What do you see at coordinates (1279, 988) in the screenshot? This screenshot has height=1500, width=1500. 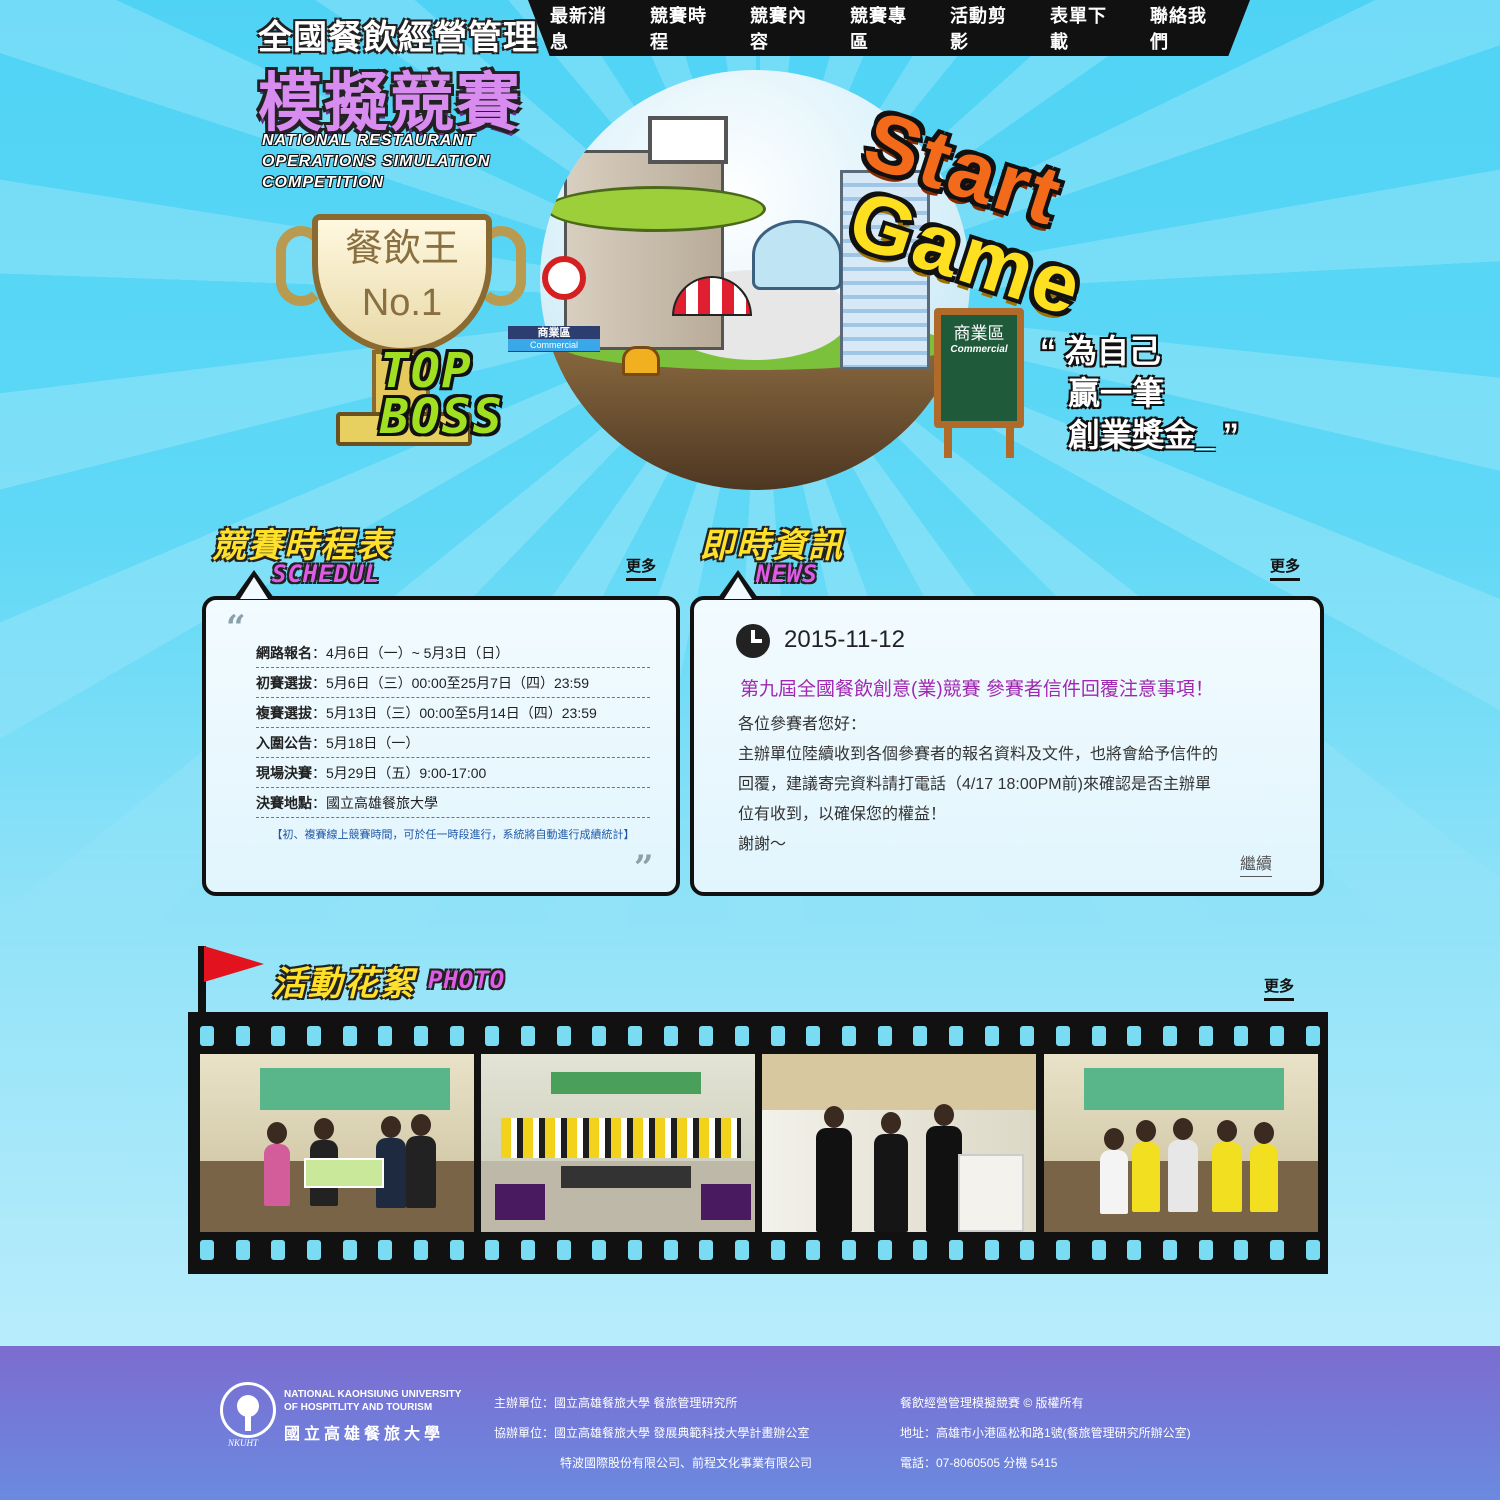 I see `photo-more-link: 更多` at bounding box center [1279, 988].